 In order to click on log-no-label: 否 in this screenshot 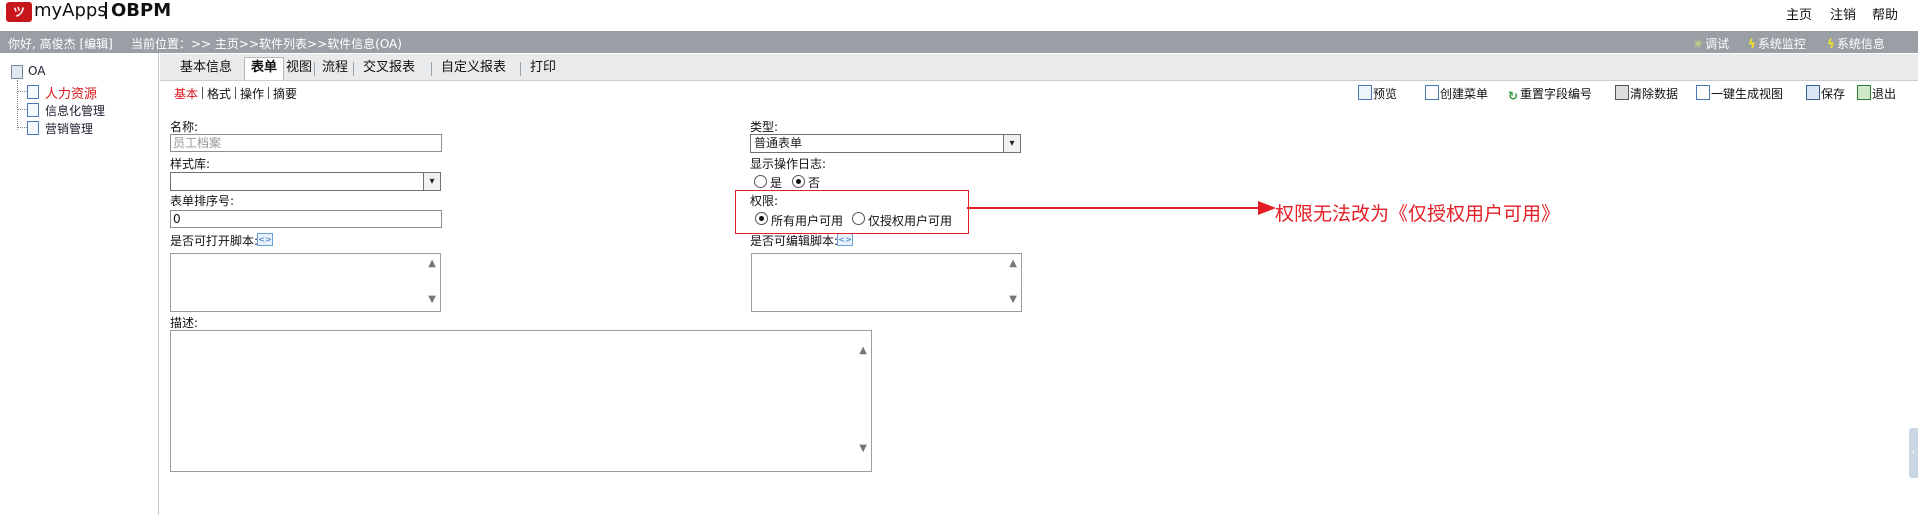, I will do `click(814, 183)`.